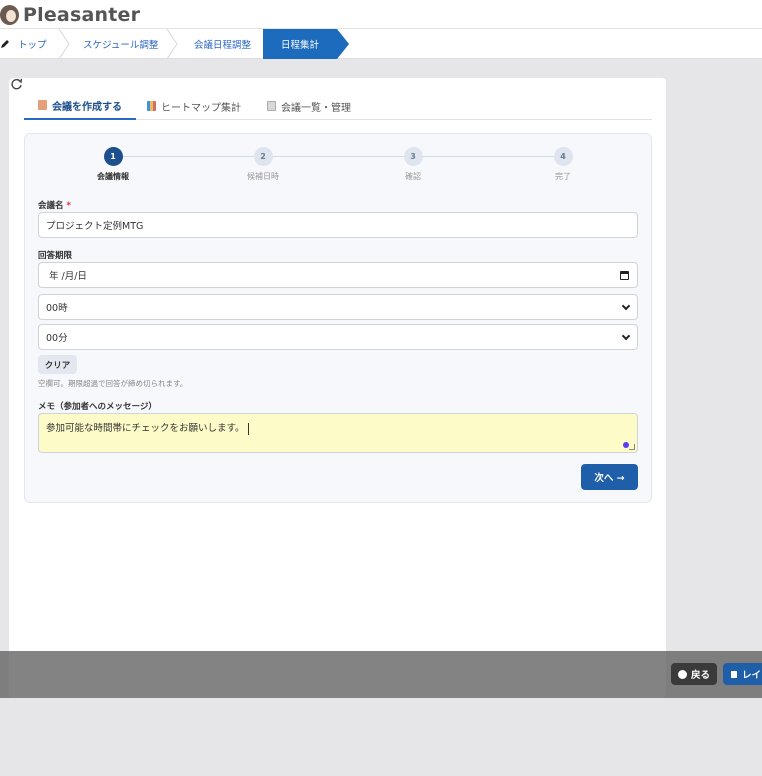 Image resolution: width=762 pixels, height=776 pixels. What do you see at coordinates (113, 383) in the screenshot?
I see `deadline-hint: 空欄可。期限超過で回答が締め切られます。` at bounding box center [113, 383].